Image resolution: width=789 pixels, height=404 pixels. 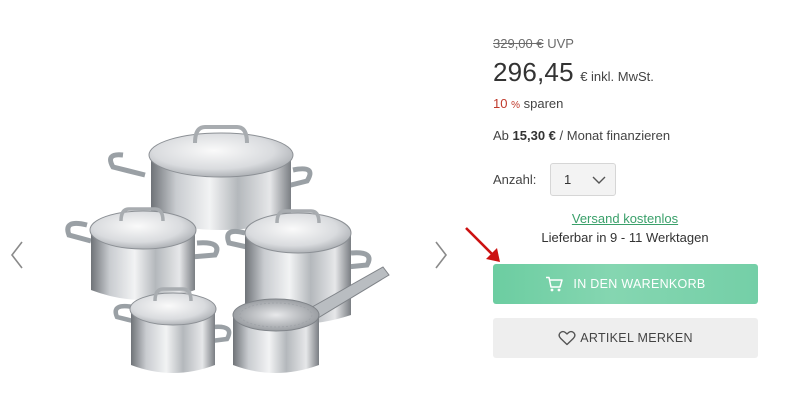 What do you see at coordinates (636, 338) in the screenshot?
I see `wishlist-label: ARTIKEL MERKEN` at bounding box center [636, 338].